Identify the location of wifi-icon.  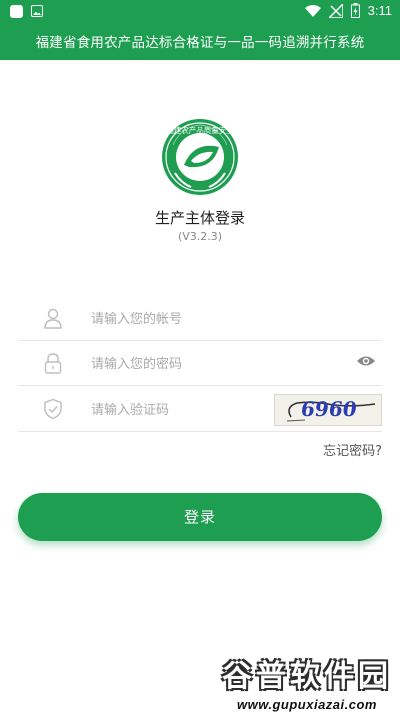
(312, 10).